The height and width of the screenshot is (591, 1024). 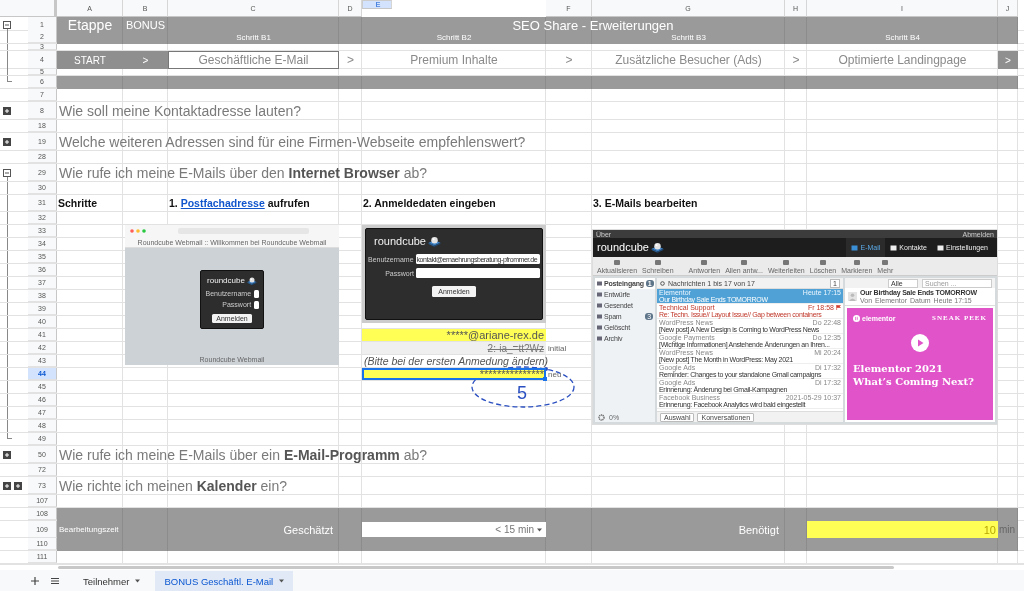 I want to click on step-cell-text: Premium Inhalte, so click(x=454, y=60).